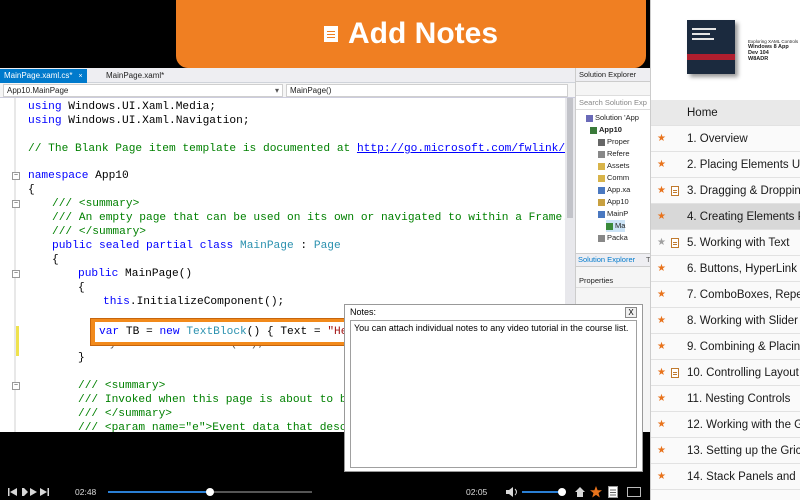  I want to click on lesson-item: ★ 9. Combining & Placin, so click(725, 347).